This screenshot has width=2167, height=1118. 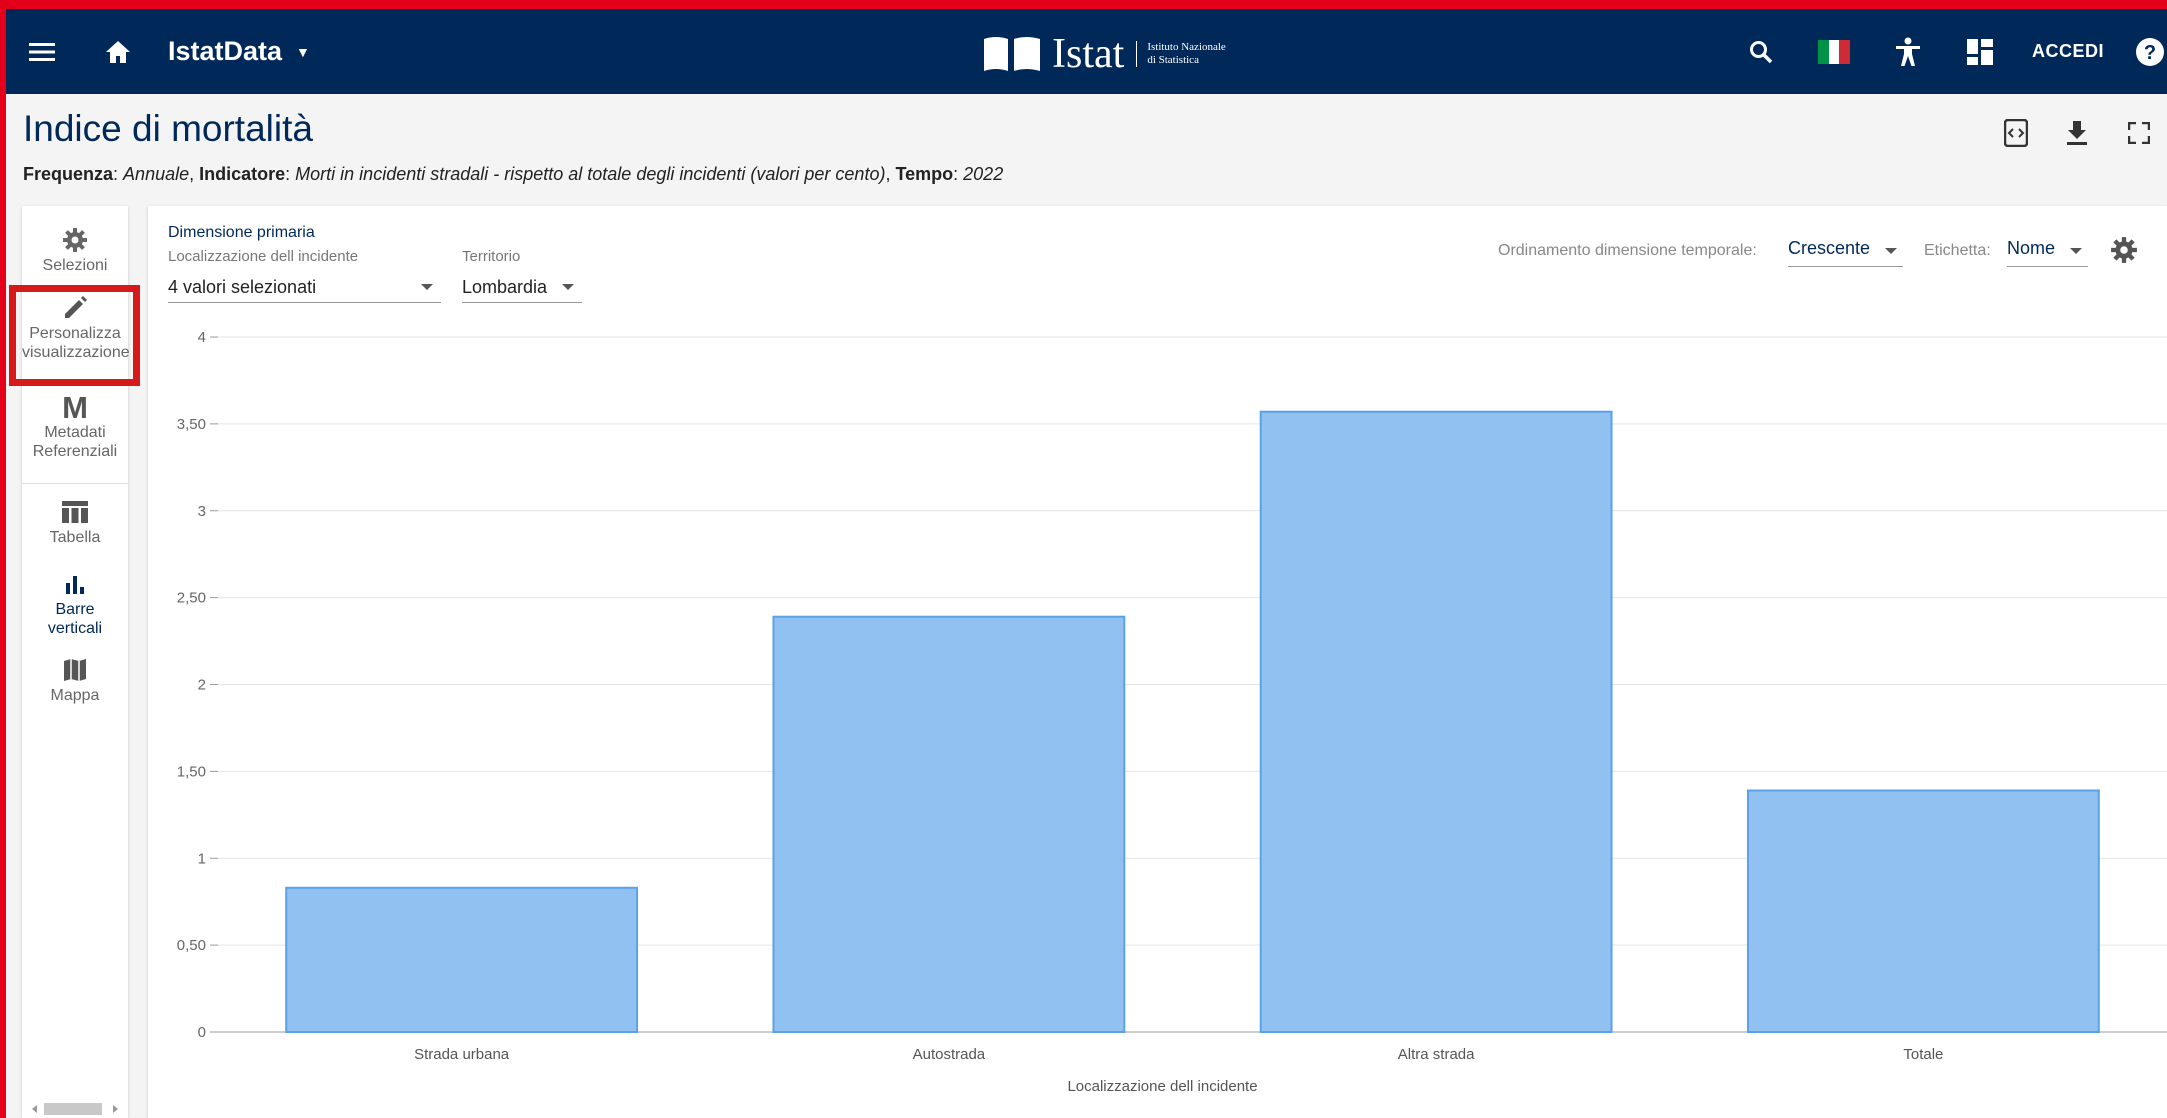 I want to click on label-option-label: Etichetta:, so click(x=1957, y=250).